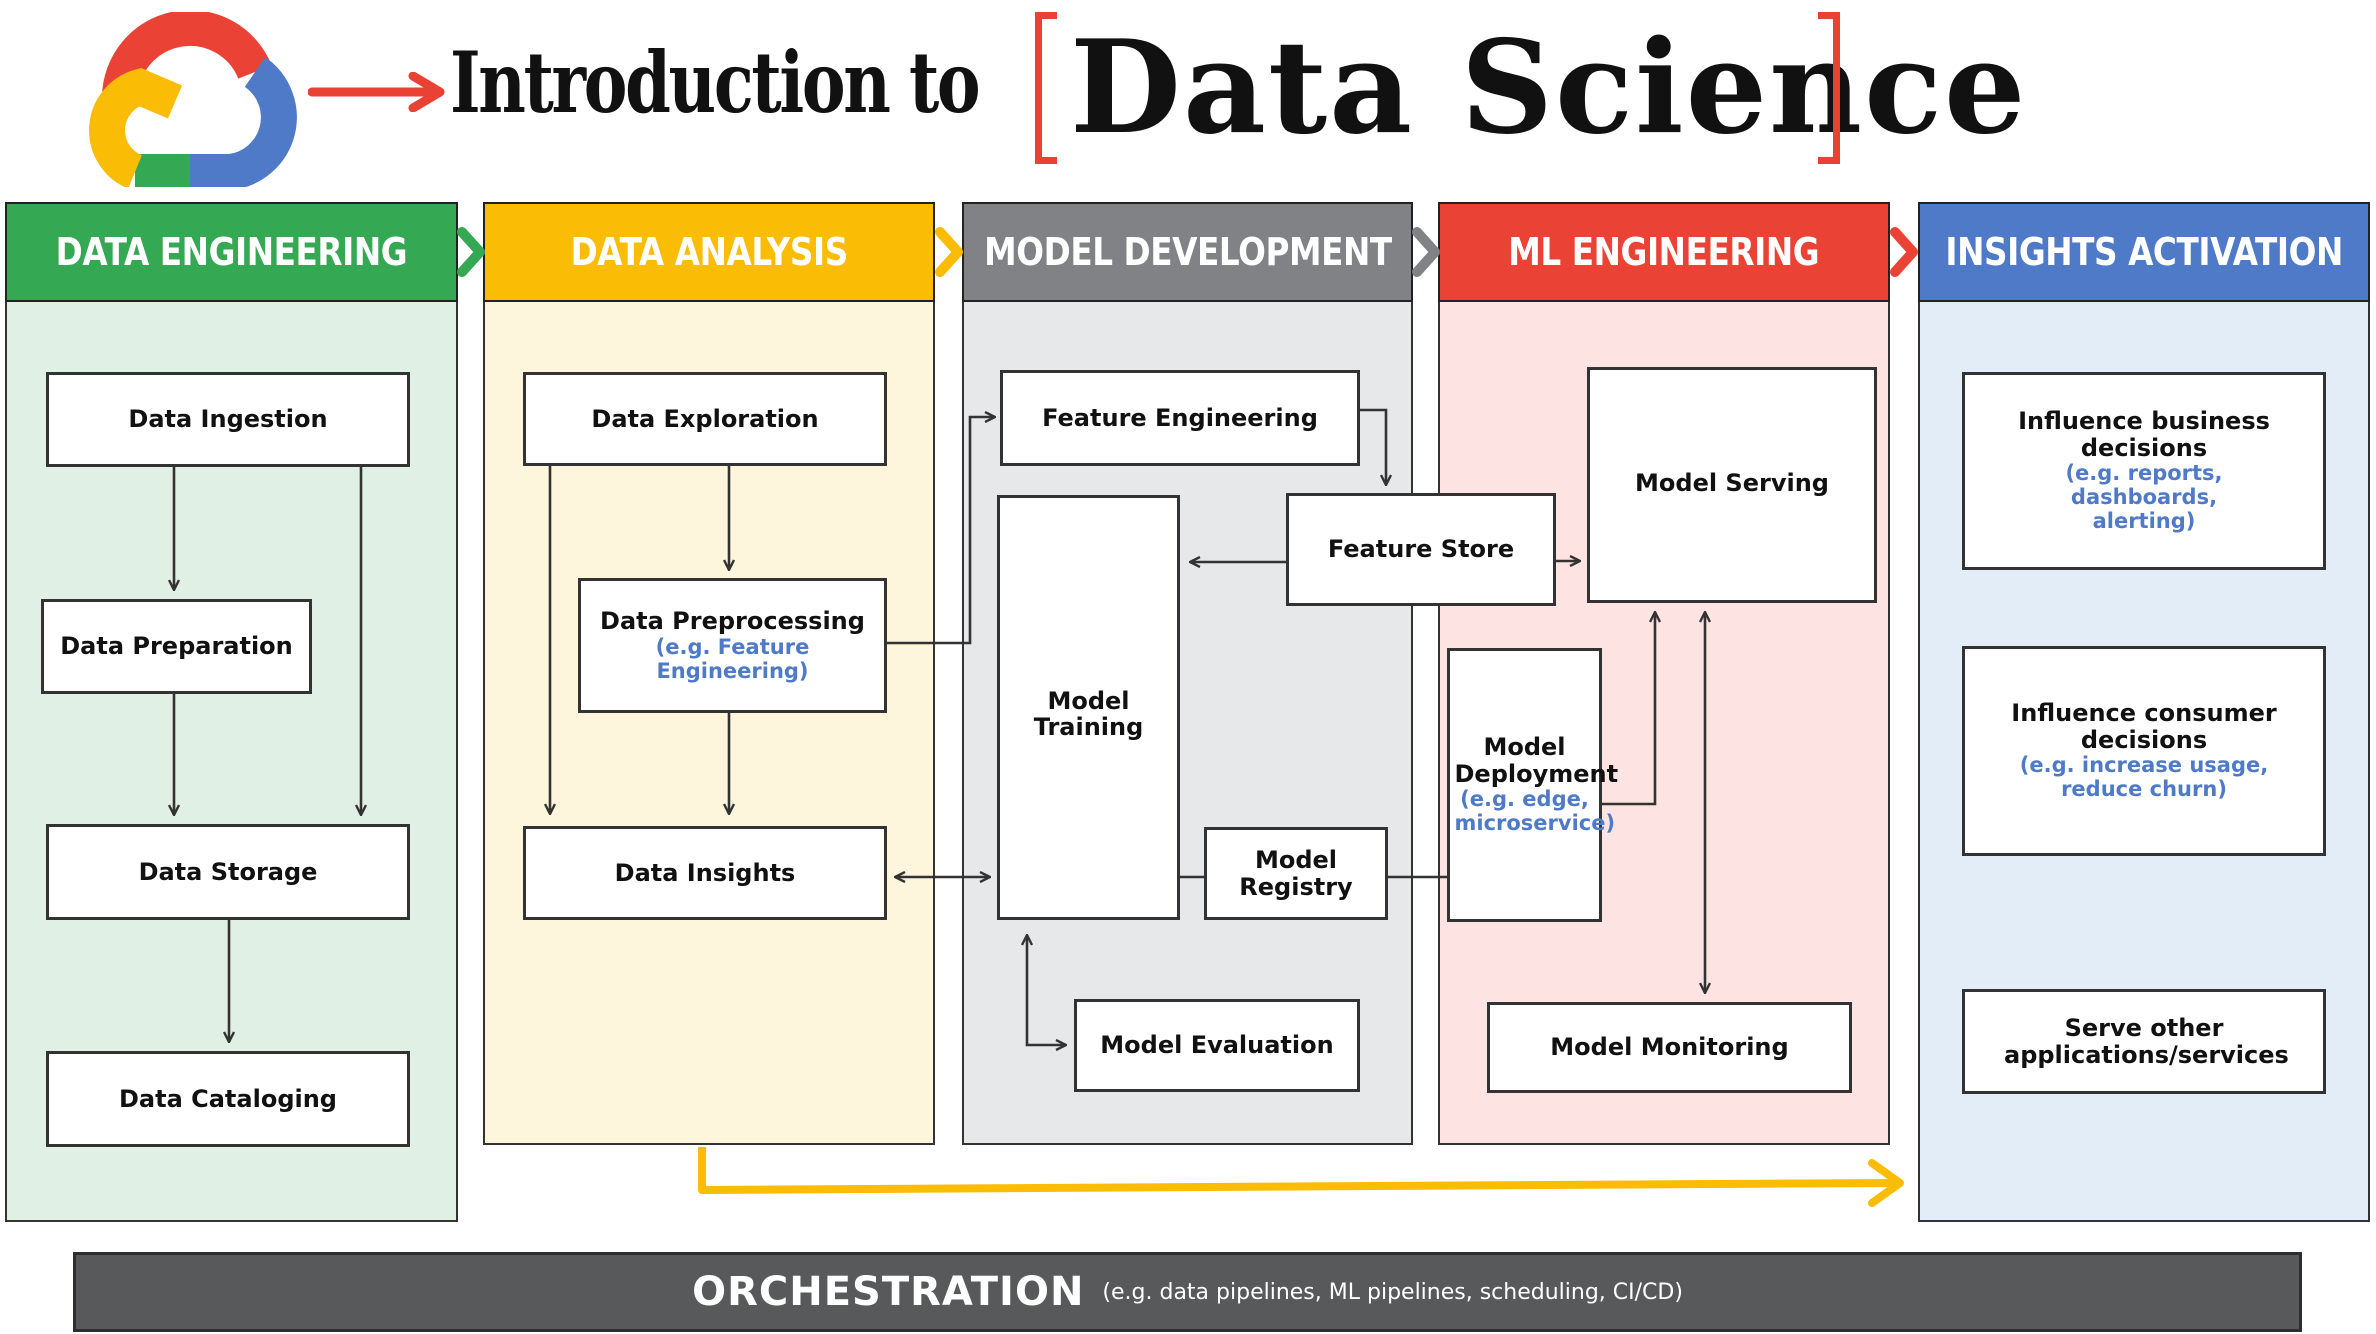 The image size is (2376, 1334). What do you see at coordinates (2144, 252) in the screenshot?
I see `column-header-insights-activation: INSIGHTS ACTIVATION` at bounding box center [2144, 252].